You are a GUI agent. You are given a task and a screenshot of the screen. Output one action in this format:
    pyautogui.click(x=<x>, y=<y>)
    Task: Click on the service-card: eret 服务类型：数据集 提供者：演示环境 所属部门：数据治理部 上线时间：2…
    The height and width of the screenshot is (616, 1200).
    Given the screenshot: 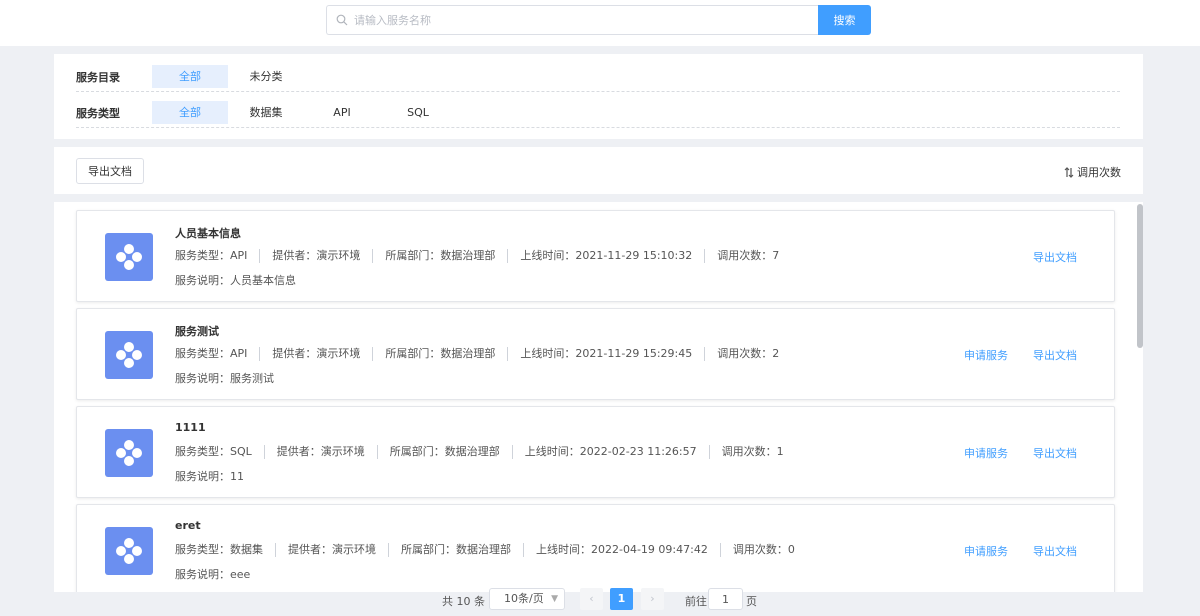 What is the action you would take?
    pyautogui.click(x=595, y=548)
    